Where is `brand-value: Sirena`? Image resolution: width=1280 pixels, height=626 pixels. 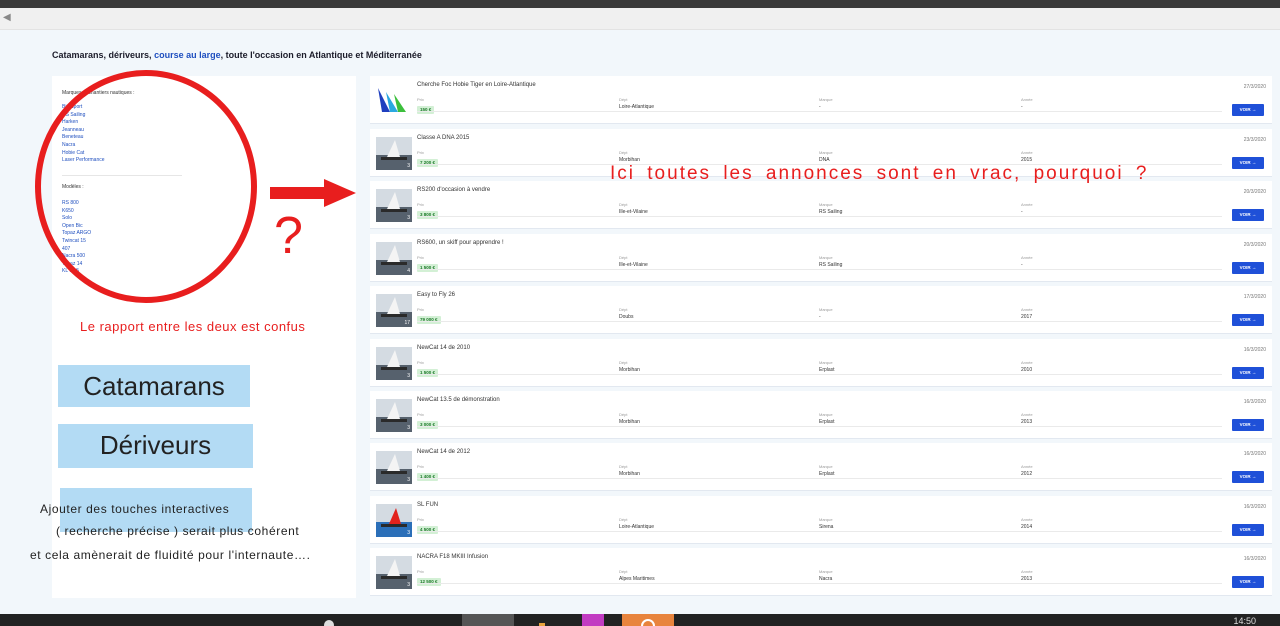
brand-value: Sirena is located at coordinates (826, 527).